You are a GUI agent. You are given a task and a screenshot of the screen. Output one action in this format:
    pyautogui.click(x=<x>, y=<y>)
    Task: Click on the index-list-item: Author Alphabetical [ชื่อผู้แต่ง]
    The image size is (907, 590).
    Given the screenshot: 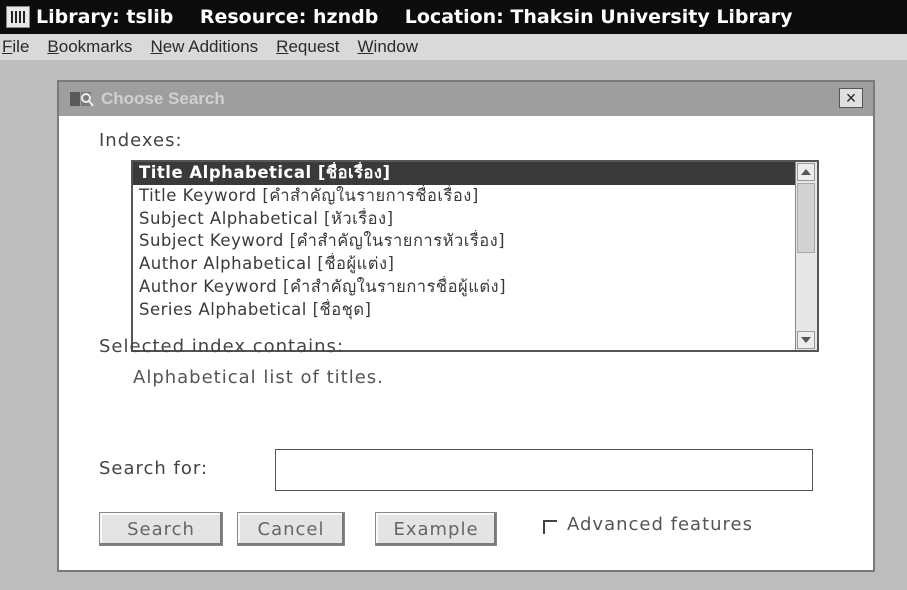 What is the action you would take?
    pyautogui.click(x=464, y=264)
    